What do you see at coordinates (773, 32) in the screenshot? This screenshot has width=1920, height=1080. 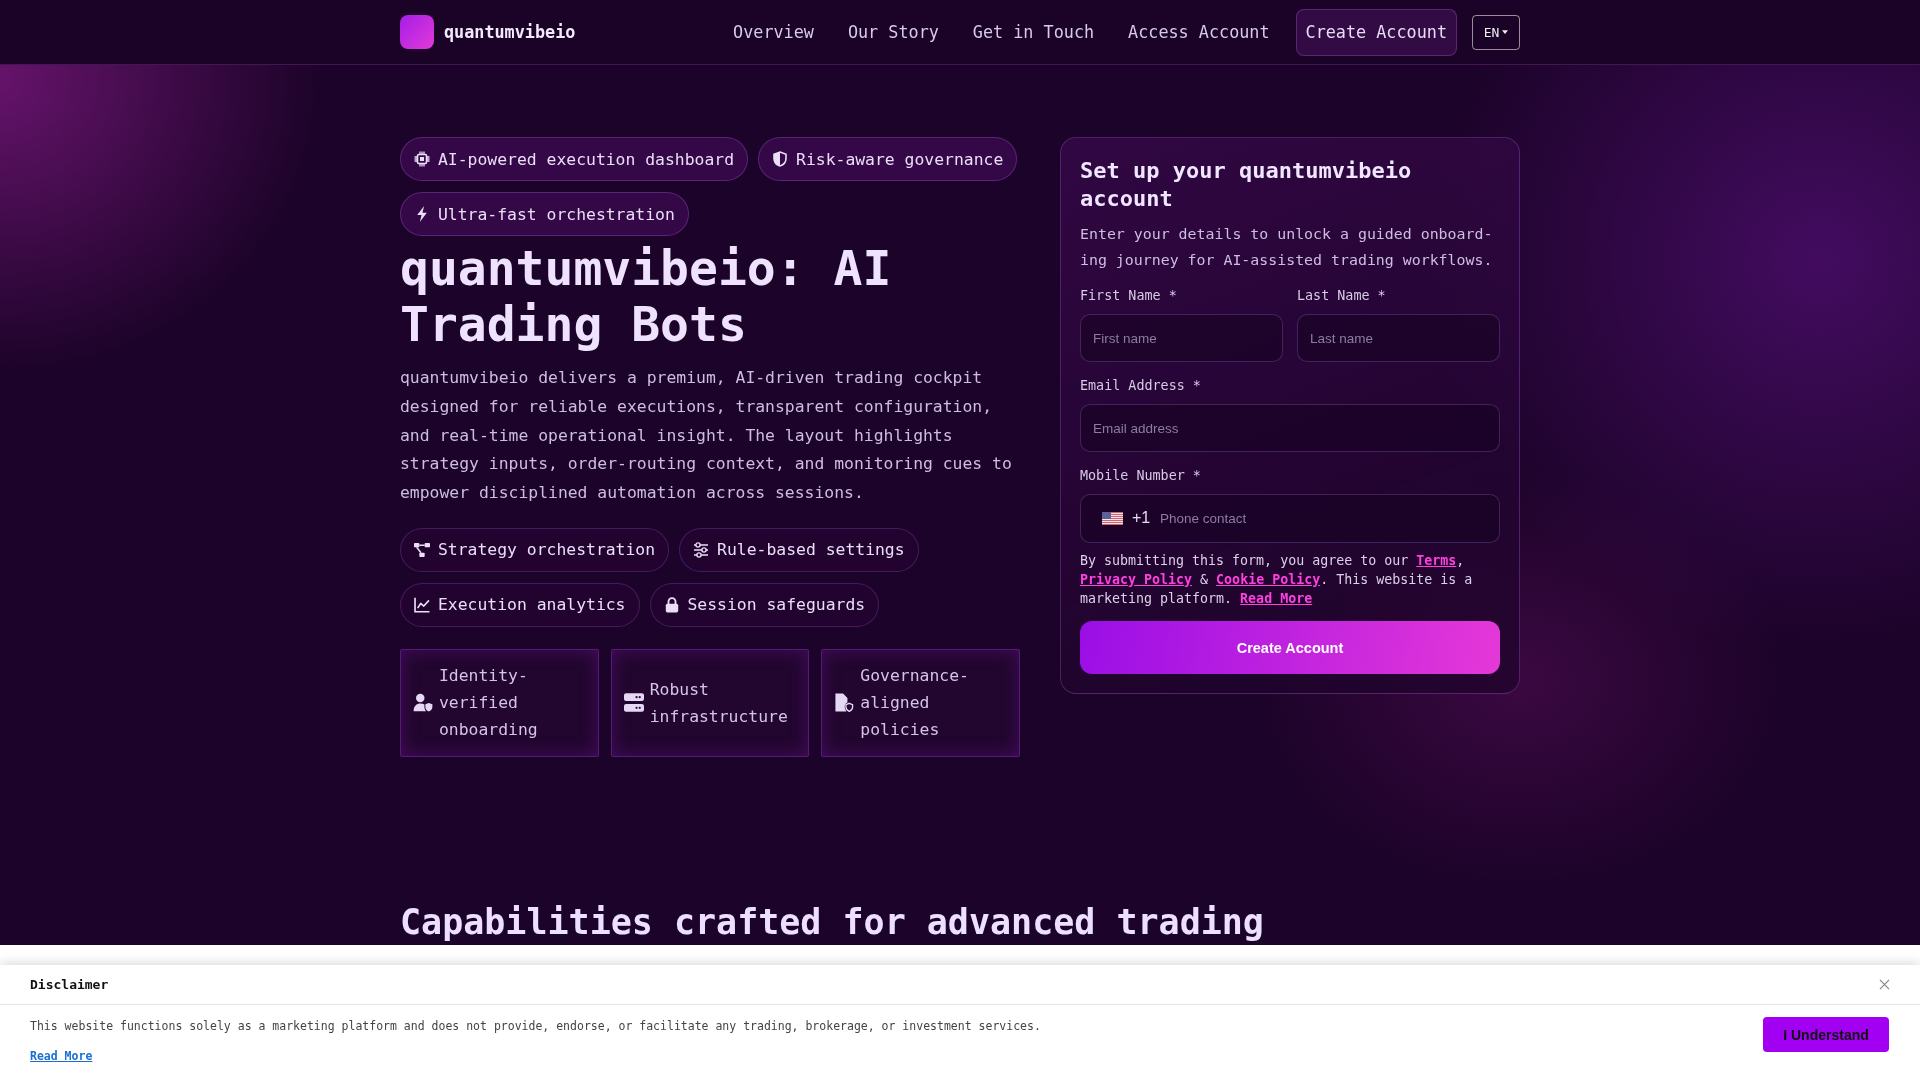 I see `nav-link: Overview` at bounding box center [773, 32].